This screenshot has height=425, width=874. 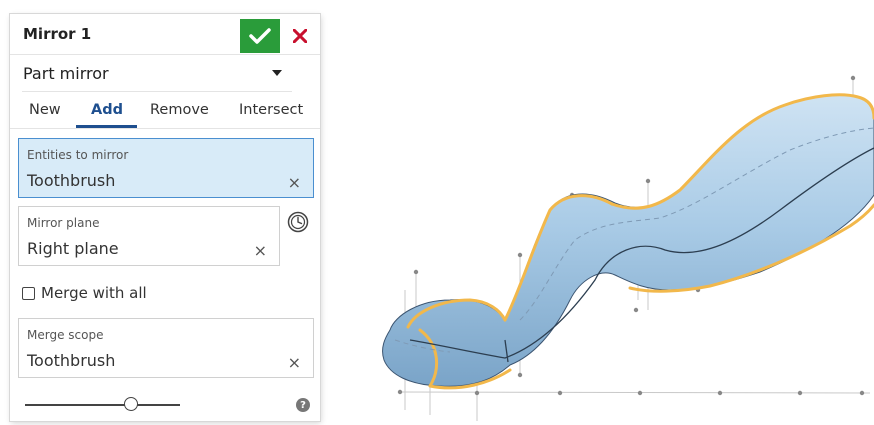 I want to click on clock-icon, so click(x=298, y=222).